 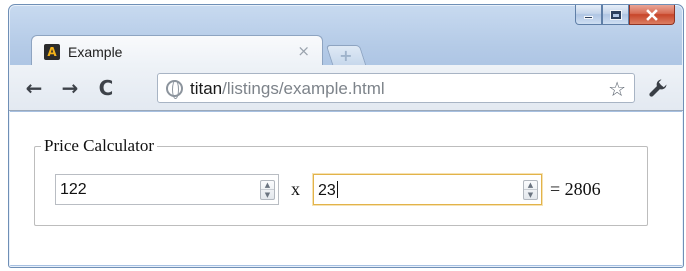 I want to click on new-tab-button: +, so click(x=346, y=55).